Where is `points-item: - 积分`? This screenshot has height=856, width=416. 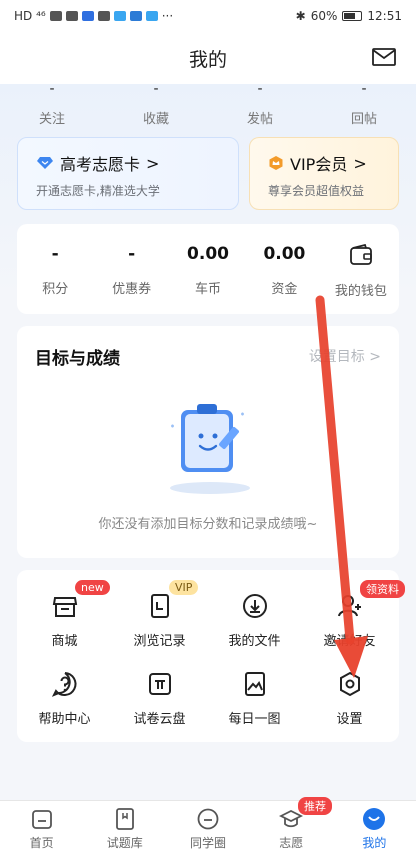 points-item: - 积分 is located at coordinates (55, 271).